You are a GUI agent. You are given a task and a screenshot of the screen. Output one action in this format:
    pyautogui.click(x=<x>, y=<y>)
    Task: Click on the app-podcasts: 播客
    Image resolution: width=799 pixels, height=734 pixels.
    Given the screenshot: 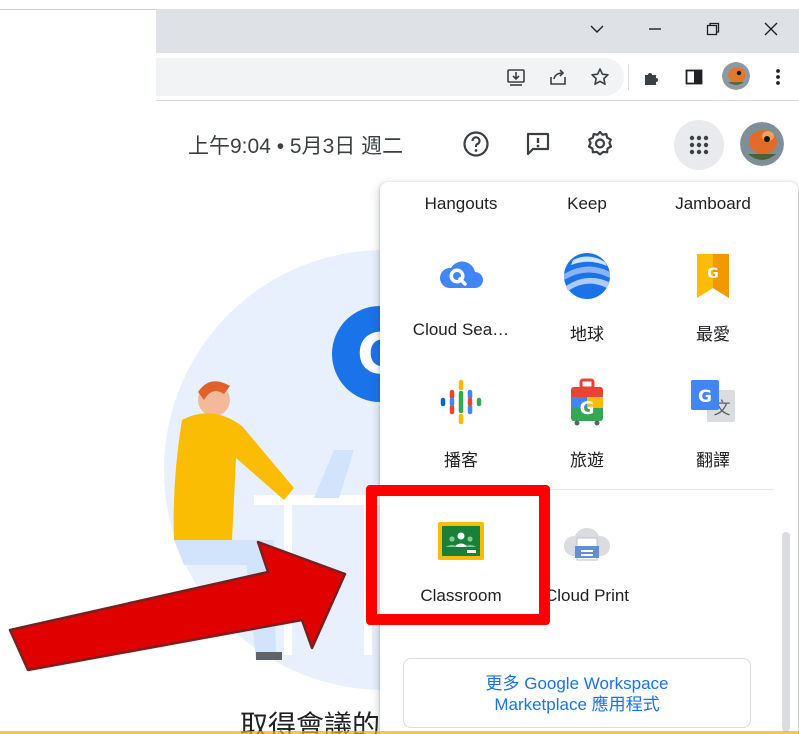 What is the action you would take?
    pyautogui.click(x=461, y=424)
    